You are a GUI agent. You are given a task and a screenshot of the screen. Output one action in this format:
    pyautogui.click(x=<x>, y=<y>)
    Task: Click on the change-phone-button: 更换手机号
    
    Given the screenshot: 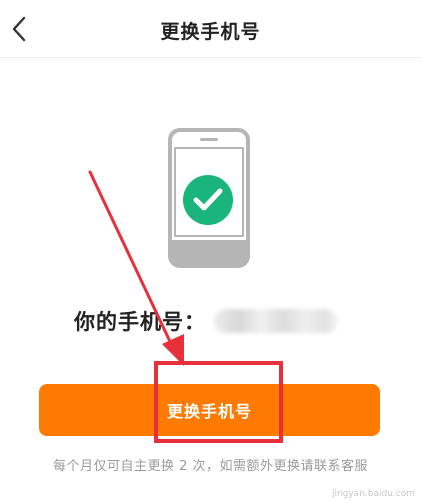 What is the action you would take?
    pyautogui.click(x=209, y=410)
    